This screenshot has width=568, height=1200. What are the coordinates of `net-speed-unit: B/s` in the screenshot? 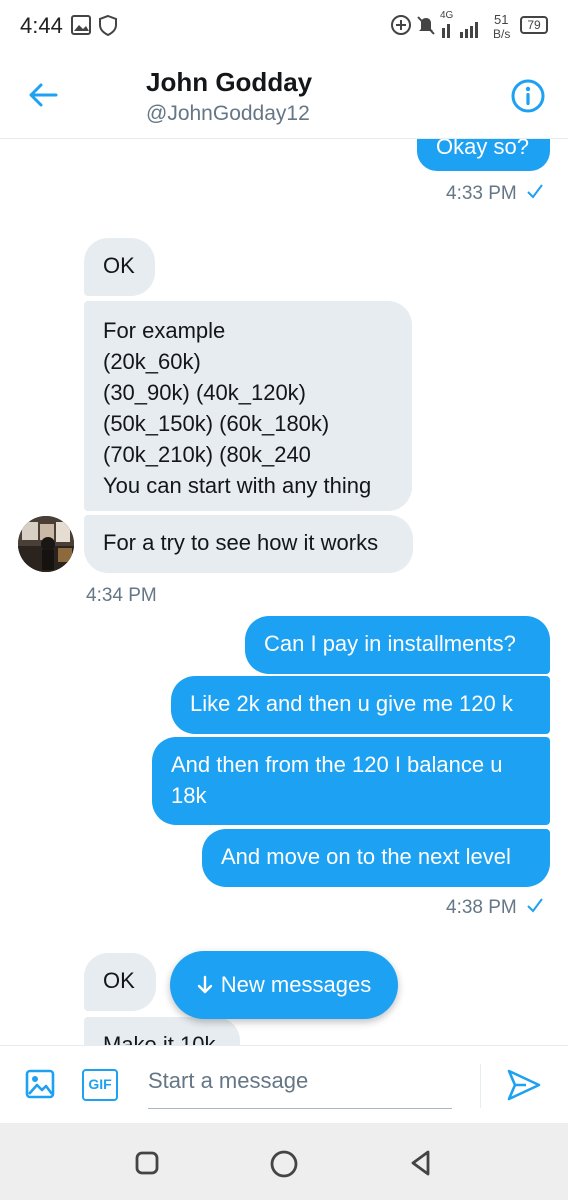 It's located at (502, 34).